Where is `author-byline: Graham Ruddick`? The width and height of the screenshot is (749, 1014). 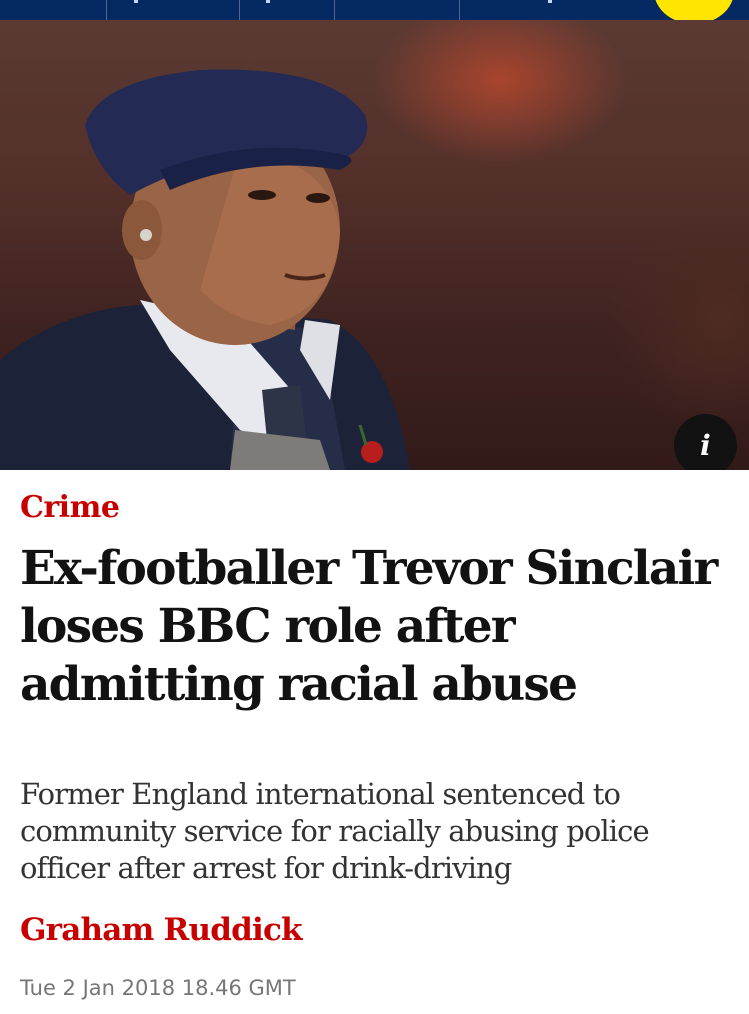
author-byline: Graham Ruddick is located at coordinates (161, 930).